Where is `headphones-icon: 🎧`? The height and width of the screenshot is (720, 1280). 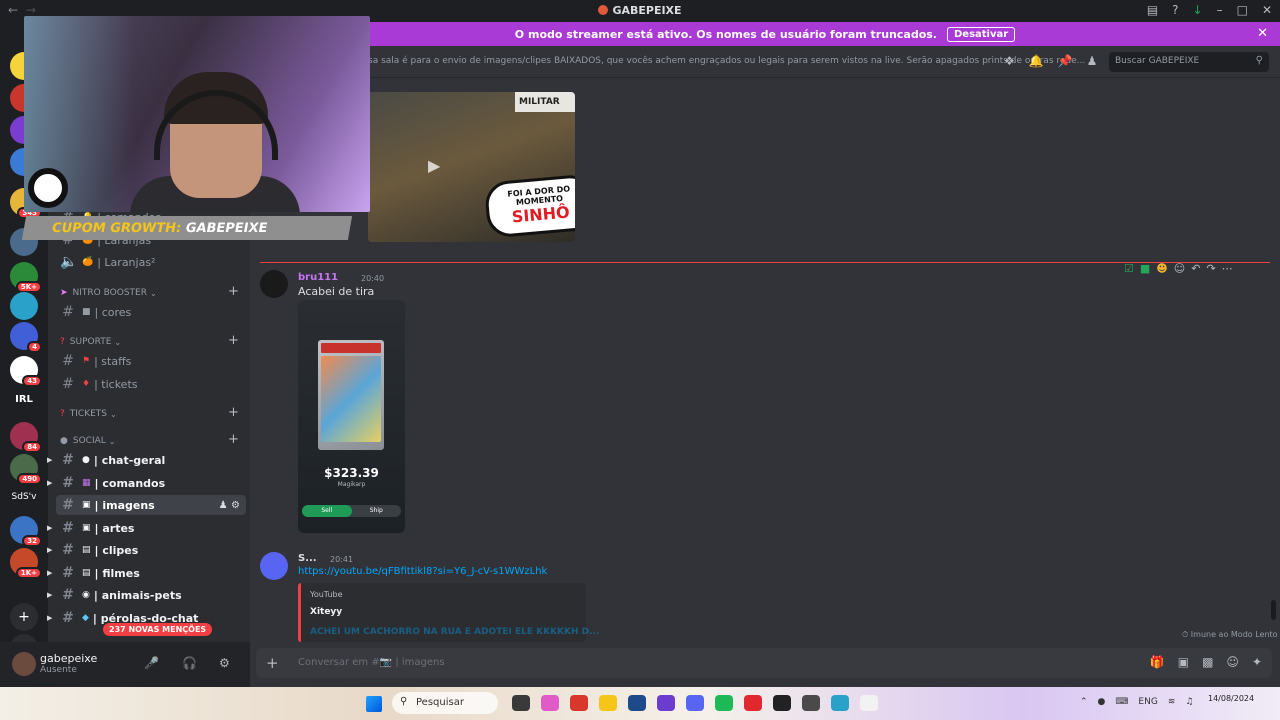
headphones-icon: 🎧 is located at coordinates (189, 663).